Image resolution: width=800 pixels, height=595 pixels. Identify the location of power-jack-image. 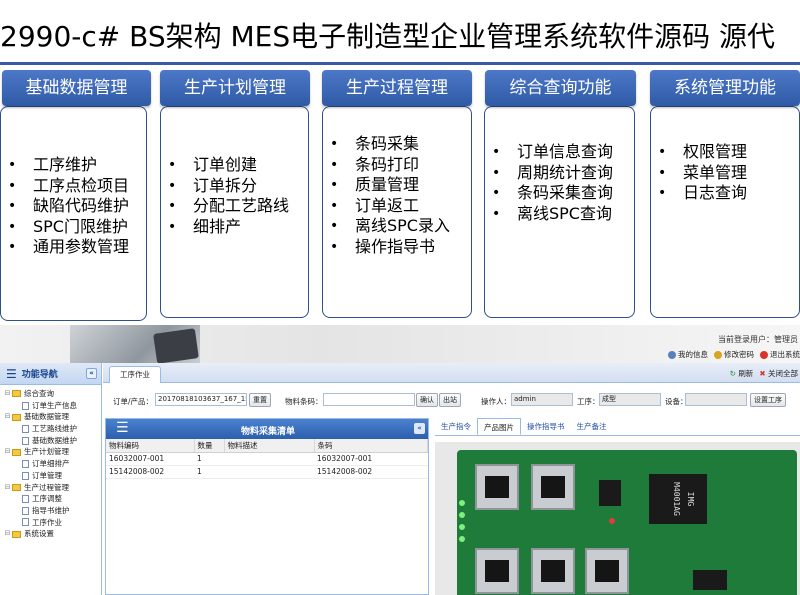
(610, 493).